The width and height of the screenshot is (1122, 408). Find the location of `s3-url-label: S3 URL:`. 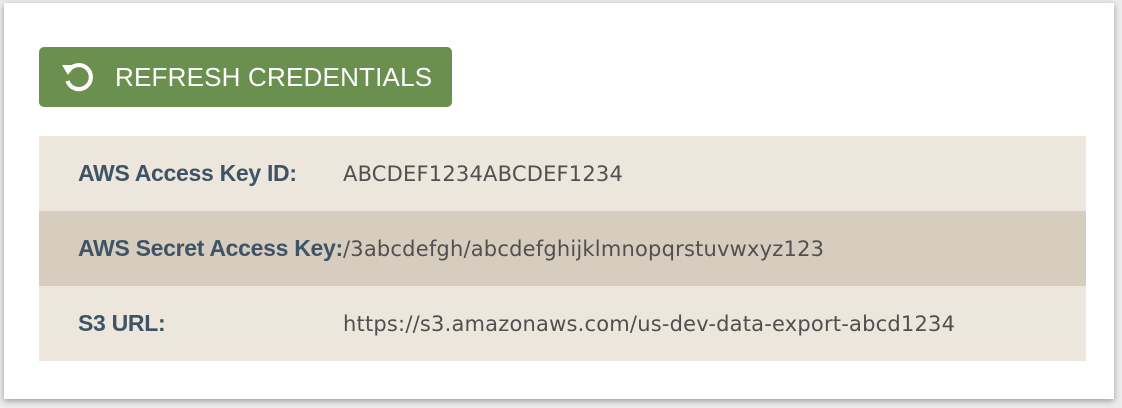

s3-url-label: S3 URL: is located at coordinates (122, 323).